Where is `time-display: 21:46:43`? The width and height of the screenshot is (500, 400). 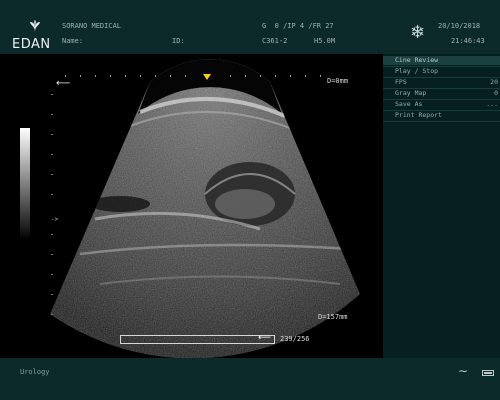 time-display: 21:46:43 is located at coordinates (468, 41).